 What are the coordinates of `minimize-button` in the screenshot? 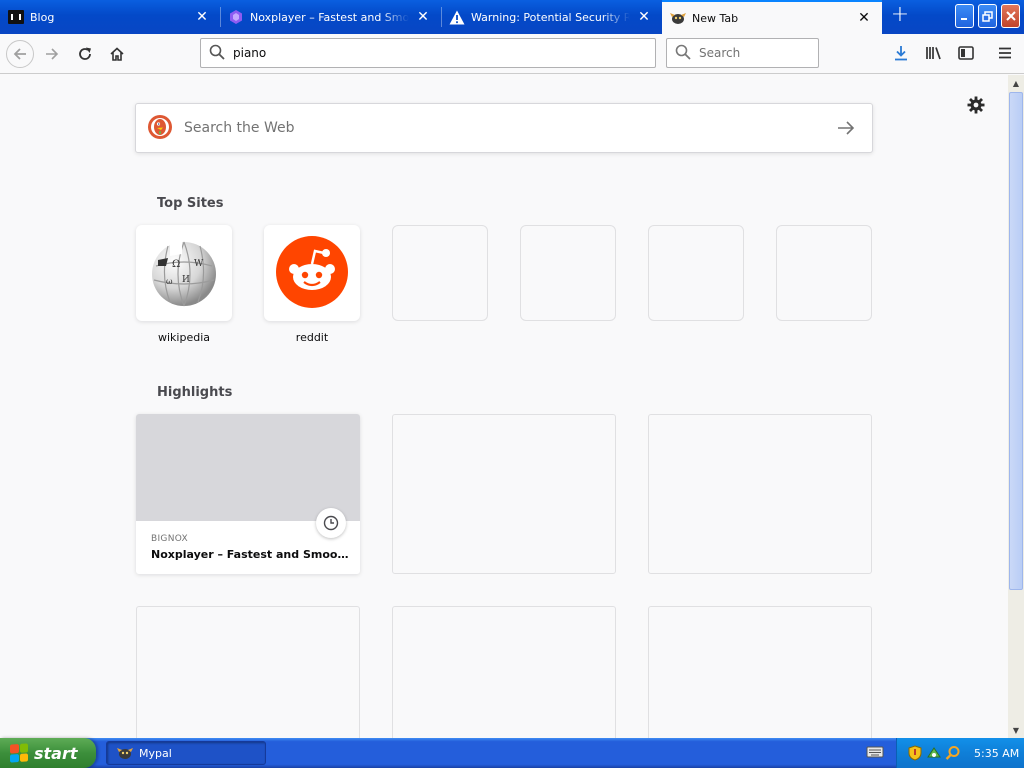 It's located at (964, 16).